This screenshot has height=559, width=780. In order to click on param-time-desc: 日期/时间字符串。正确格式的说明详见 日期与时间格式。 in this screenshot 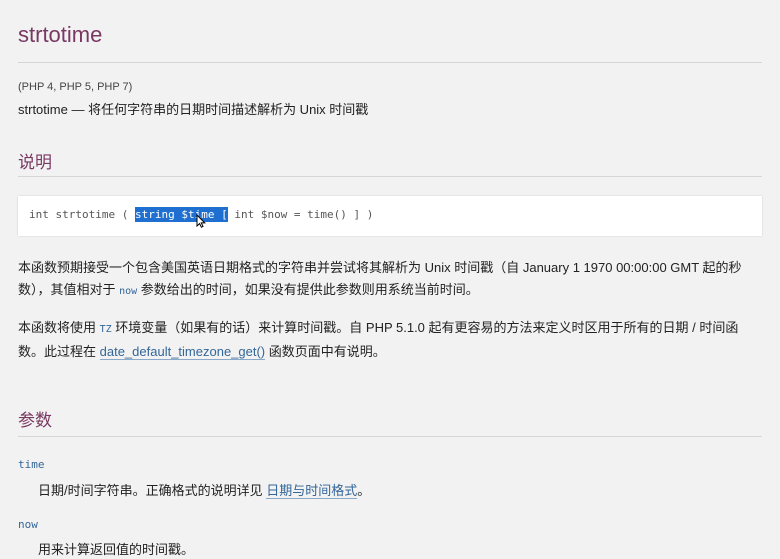, I will do `click(204, 489)`.